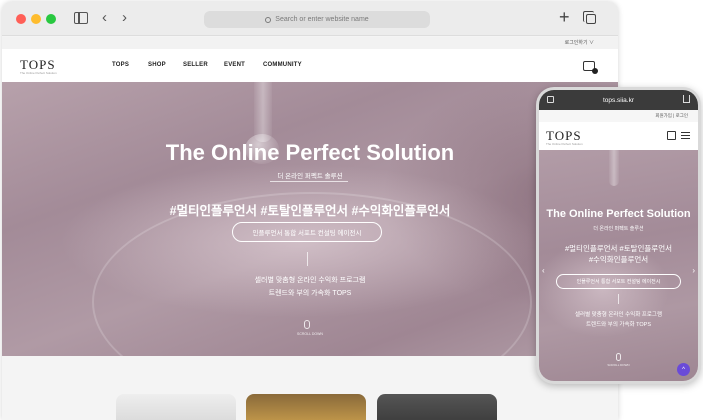 The image size is (703, 420). I want to click on utility-bar: 로그인하기 ∨, so click(310, 43).